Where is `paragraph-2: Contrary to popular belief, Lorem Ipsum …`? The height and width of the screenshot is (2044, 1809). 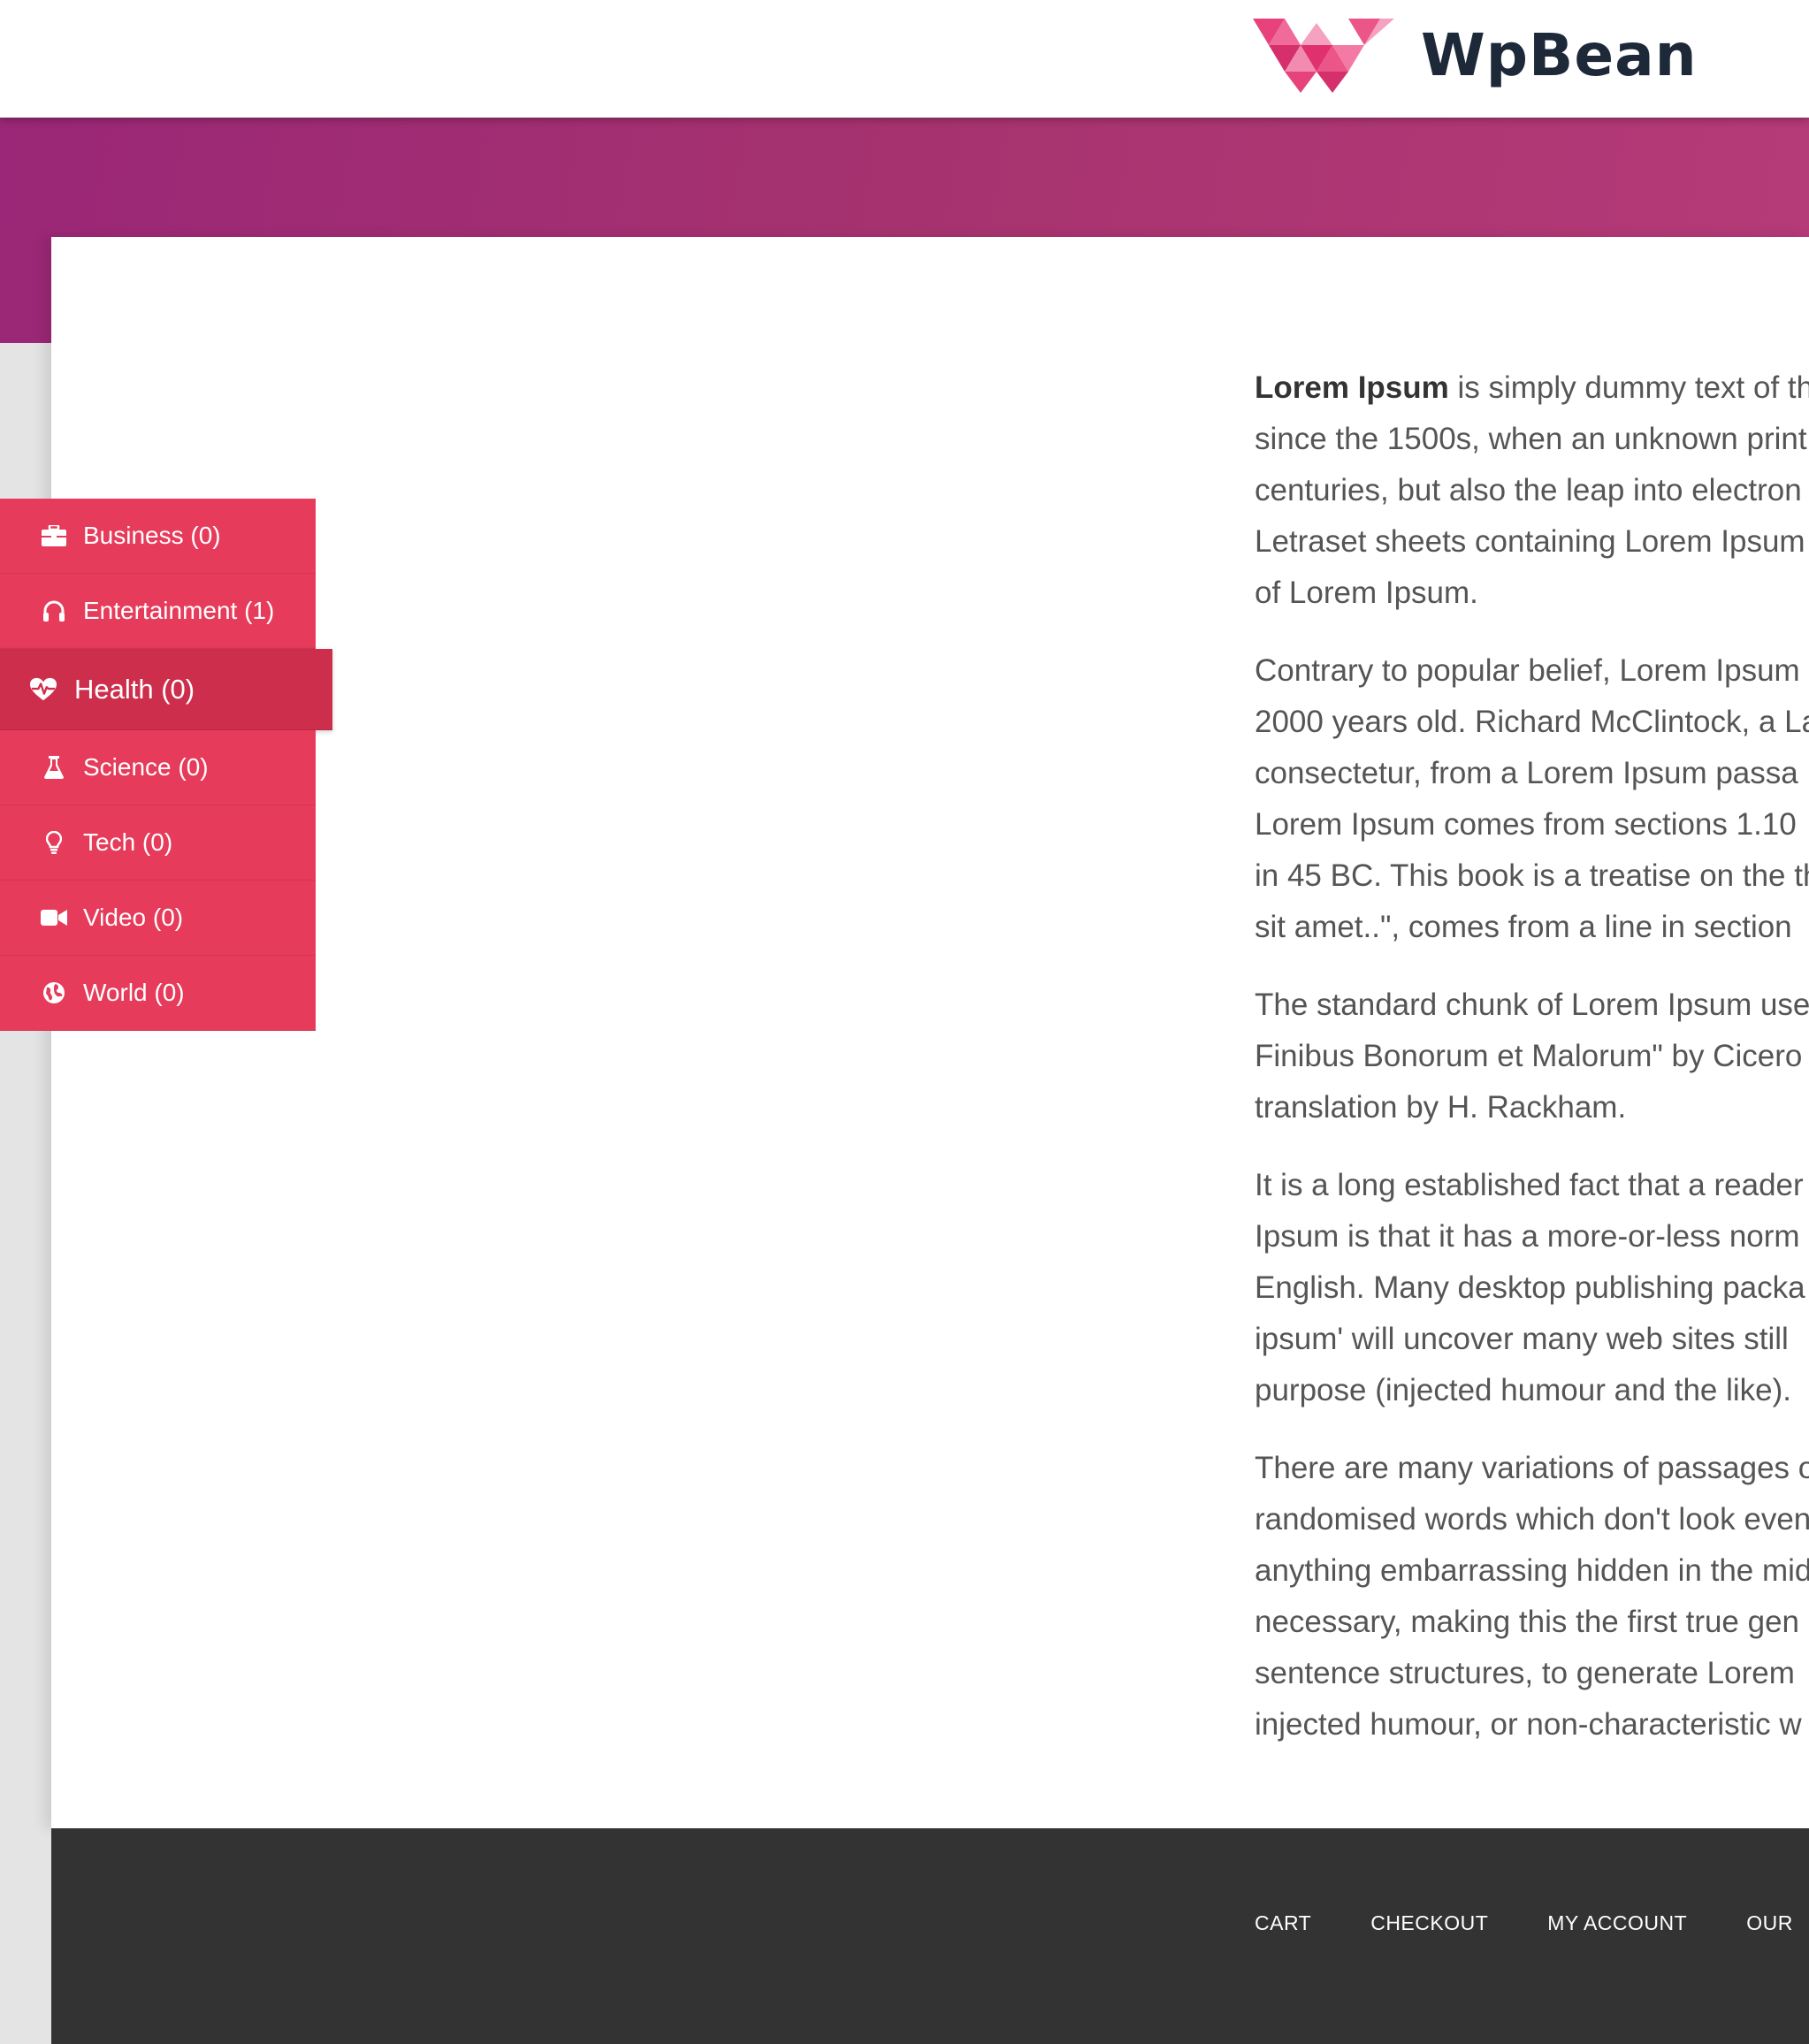
paragraph-2: Contrary to popular belief, Lorem Ipsum … is located at coordinates (1532, 799).